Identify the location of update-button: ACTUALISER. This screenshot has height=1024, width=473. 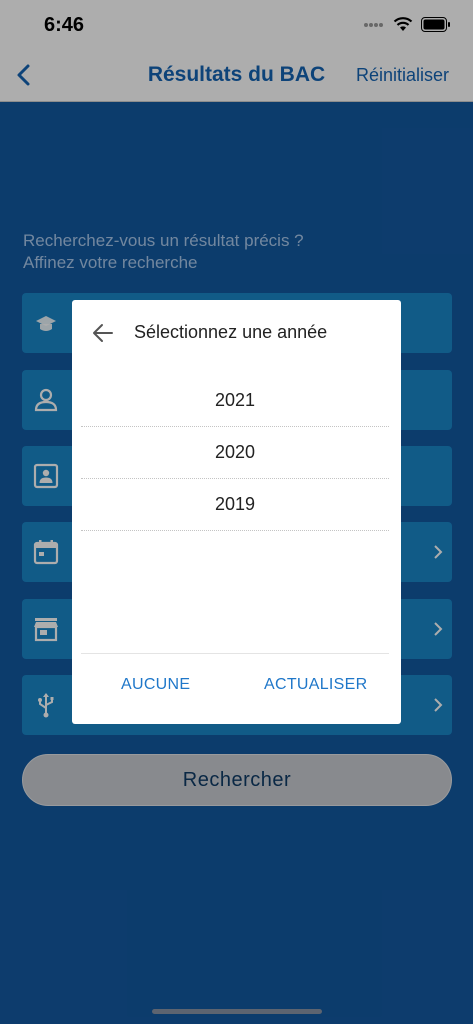
(315, 685).